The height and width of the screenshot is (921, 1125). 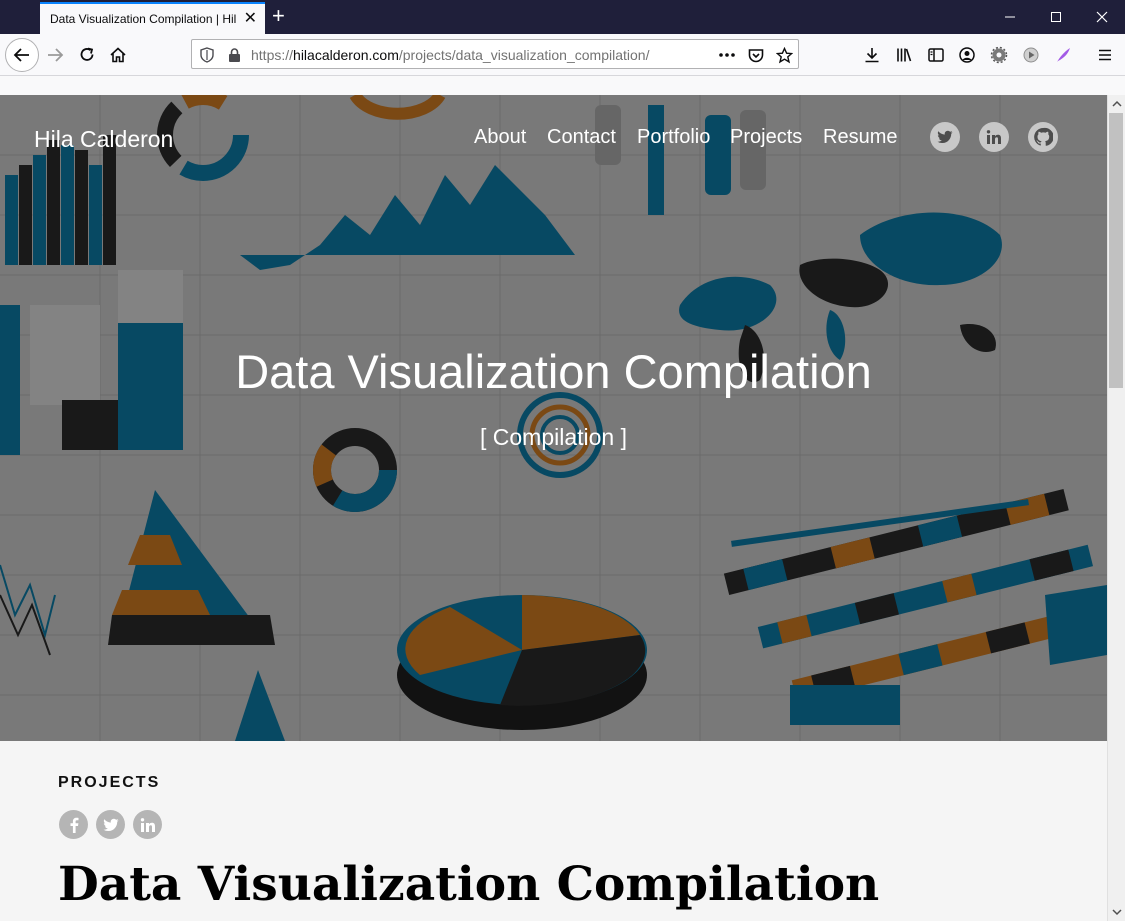 I want to click on page-actions-icon, so click(x=727, y=55).